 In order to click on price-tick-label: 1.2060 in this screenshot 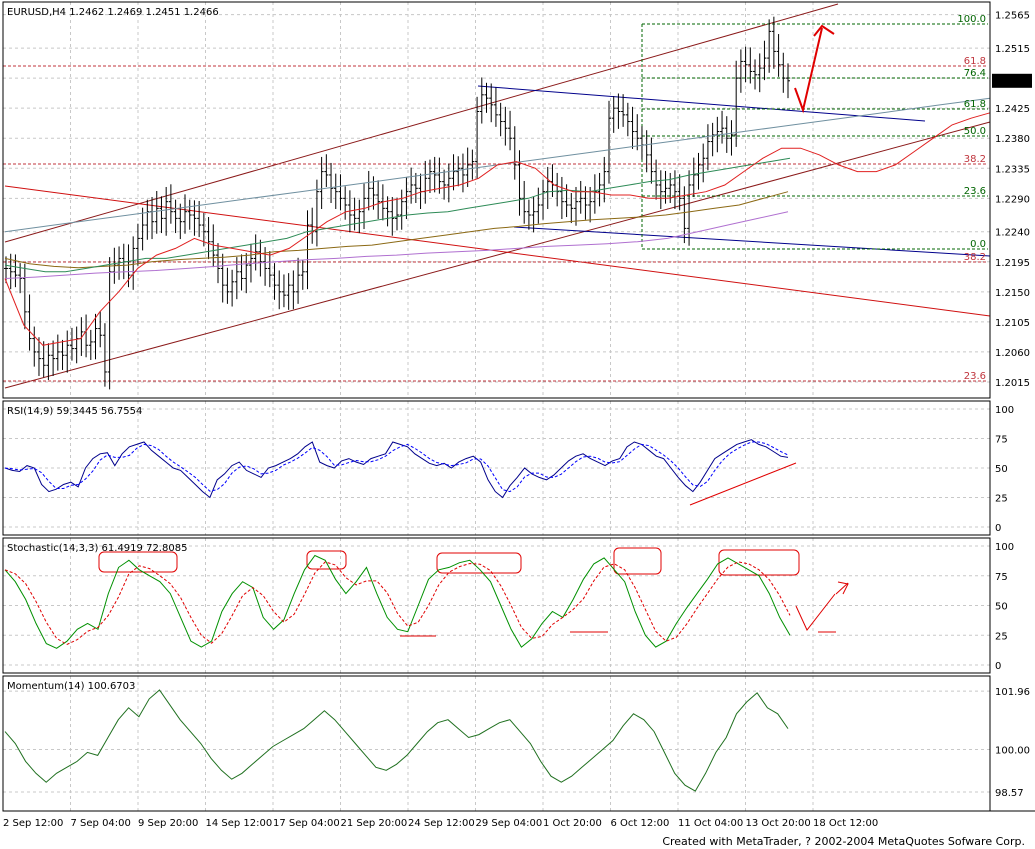, I will do `click(1012, 353)`.